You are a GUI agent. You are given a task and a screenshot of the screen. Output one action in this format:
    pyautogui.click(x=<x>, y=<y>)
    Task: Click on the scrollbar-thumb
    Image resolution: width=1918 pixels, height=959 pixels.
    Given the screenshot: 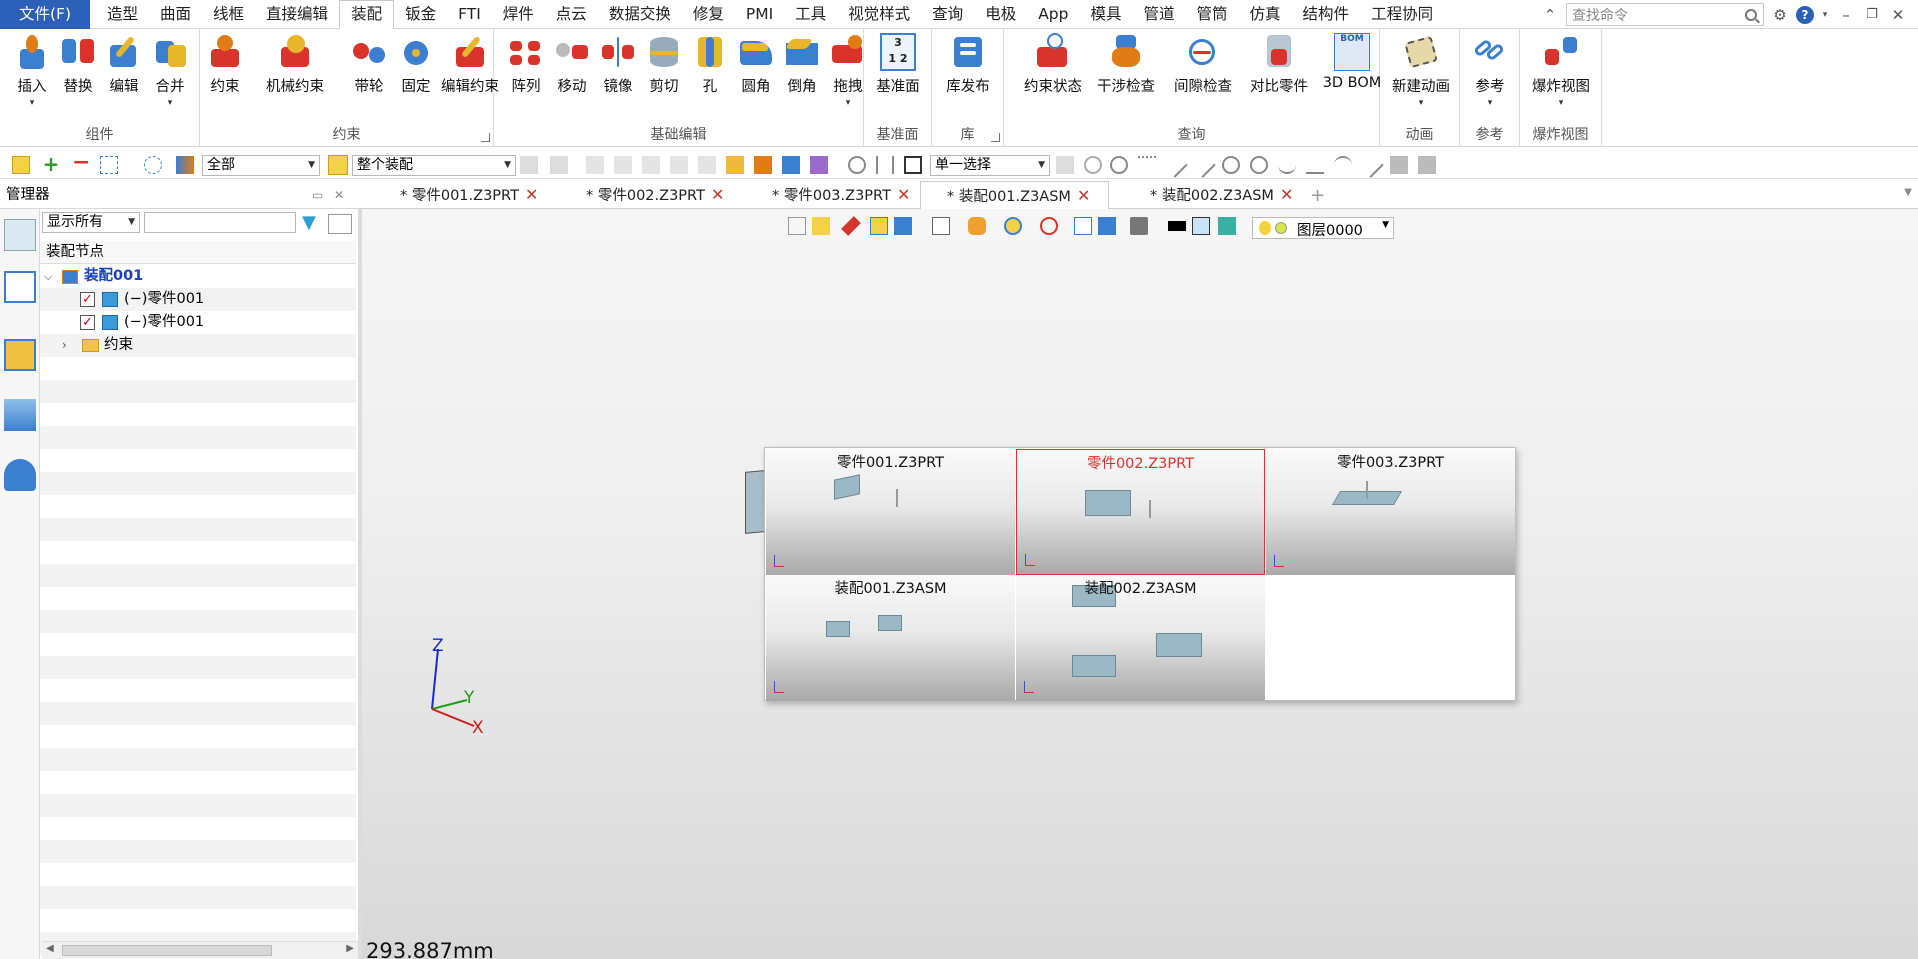 What is the action you would take?
    pyautogui.click(x=167, y=950)
    